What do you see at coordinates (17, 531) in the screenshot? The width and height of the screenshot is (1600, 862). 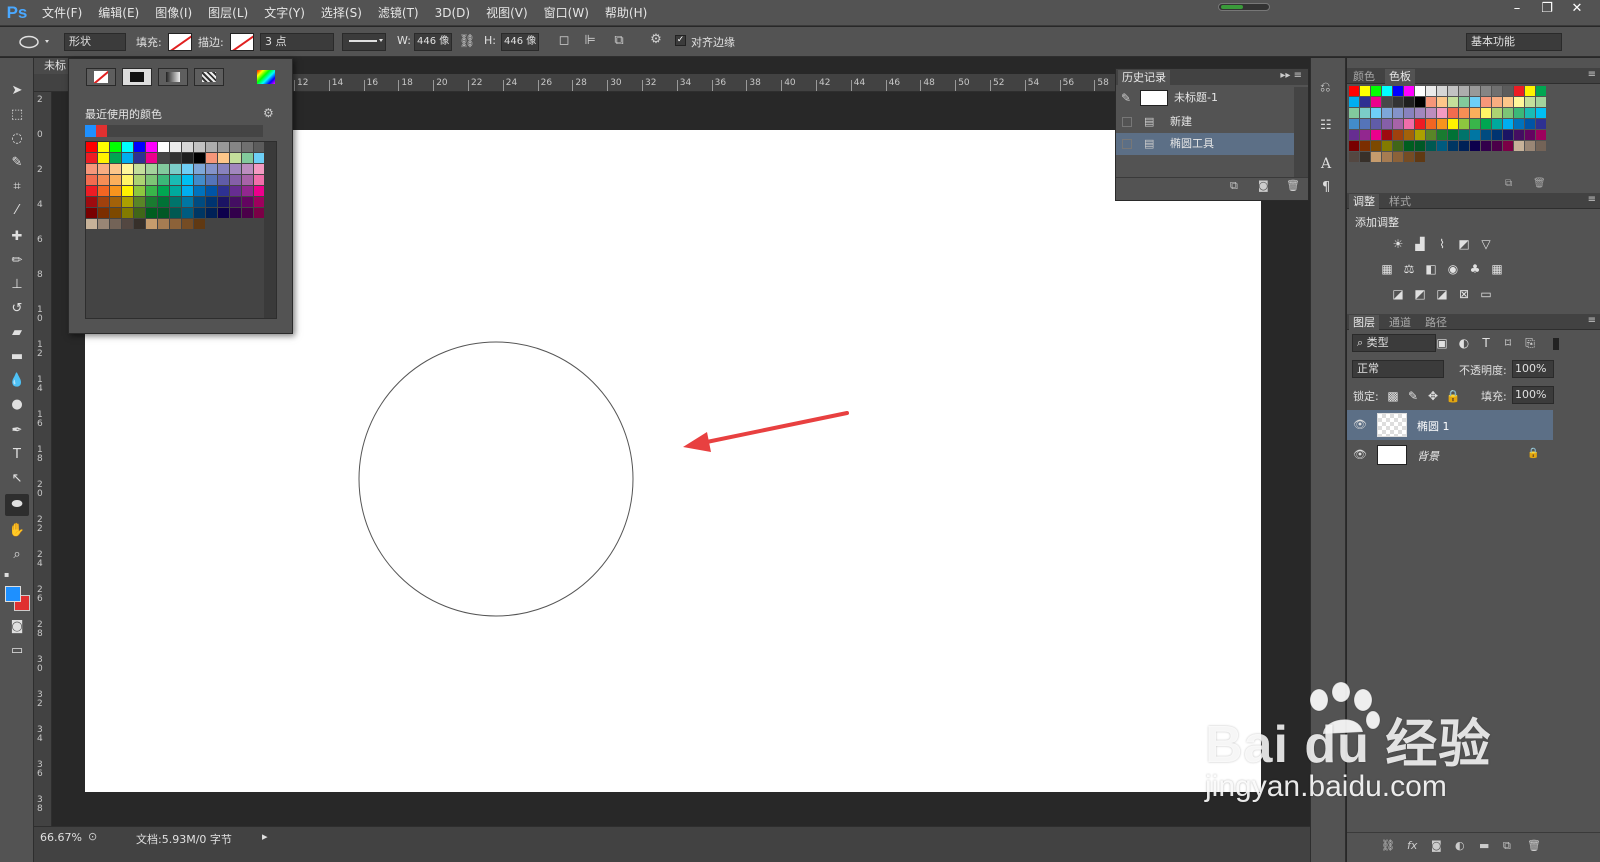 I see `hand-tool-icon: ✋` at bounding box center [17, 531].